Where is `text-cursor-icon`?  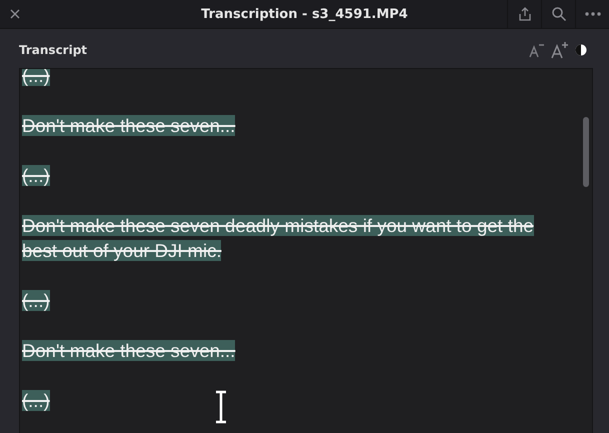
text-cursor-icon is located at coordinates (221, 407).